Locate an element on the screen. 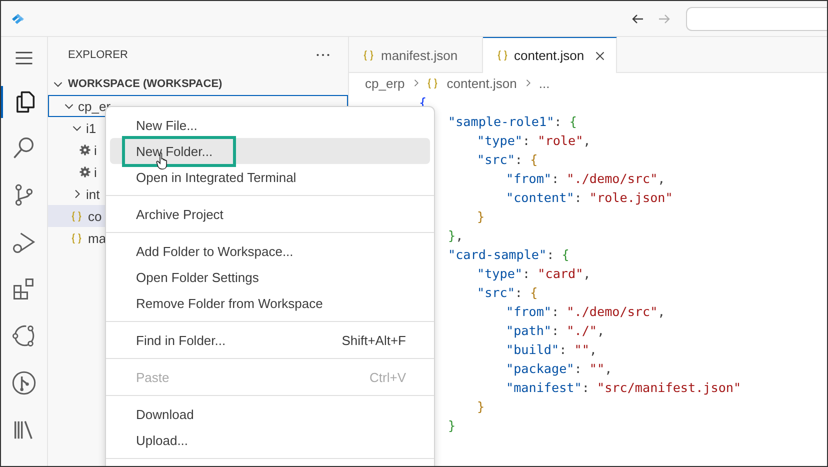 This screenshot has width=828, height=467. code-line: "card-sample": { is located at coordinates (509, 254).